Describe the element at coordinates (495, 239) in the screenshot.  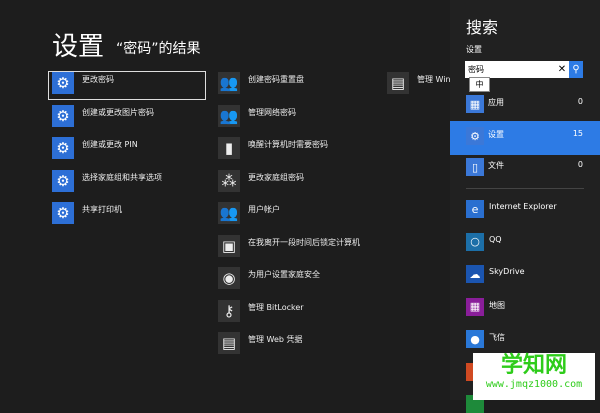
I see `app-label: QQ` at that location.